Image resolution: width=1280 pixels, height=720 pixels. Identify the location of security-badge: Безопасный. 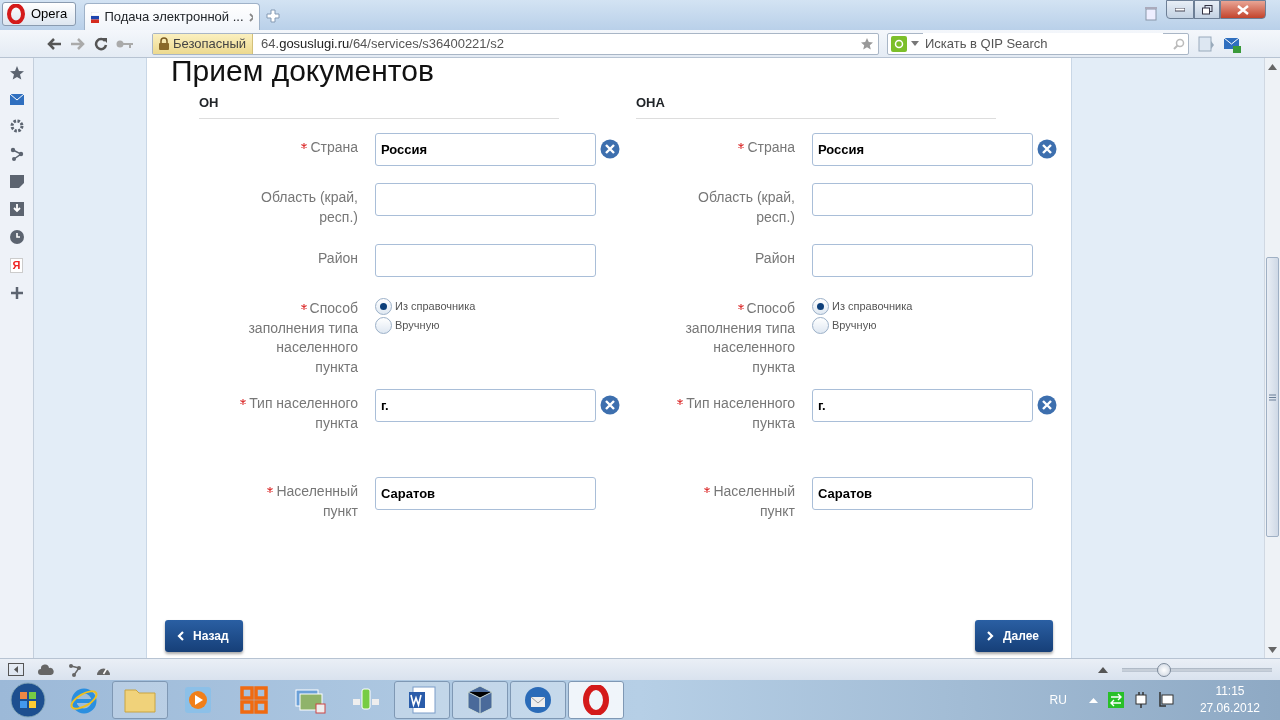
(203, 43).